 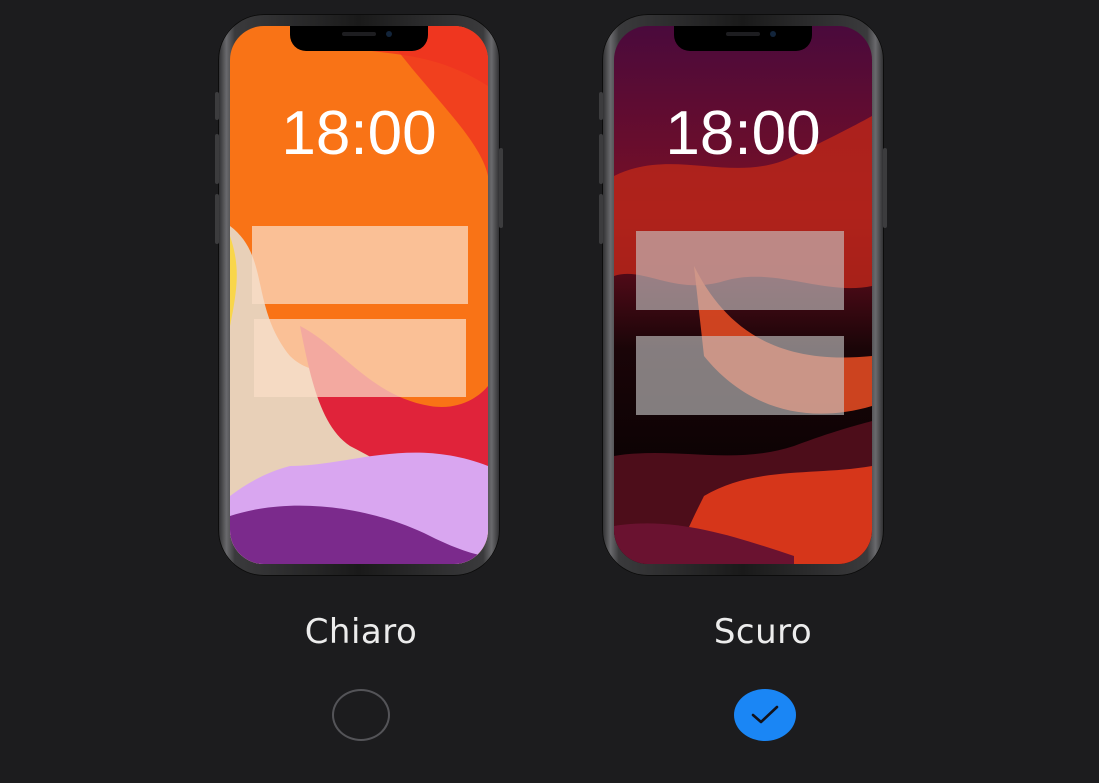 I want to click on checkmark-icon, so click(x=765, y=714).